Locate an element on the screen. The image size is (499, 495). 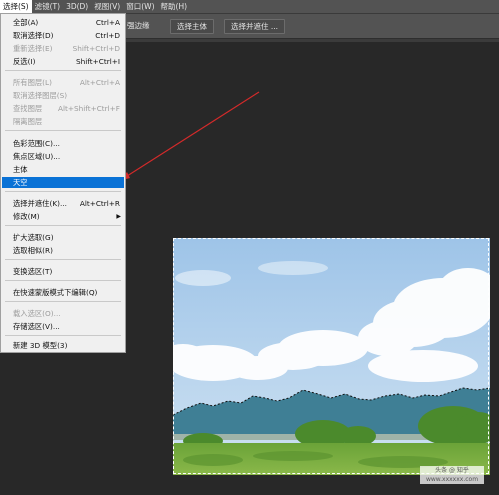
menu-item-transform-selection: 变换选区(T) is located at coordinates (63, 271).